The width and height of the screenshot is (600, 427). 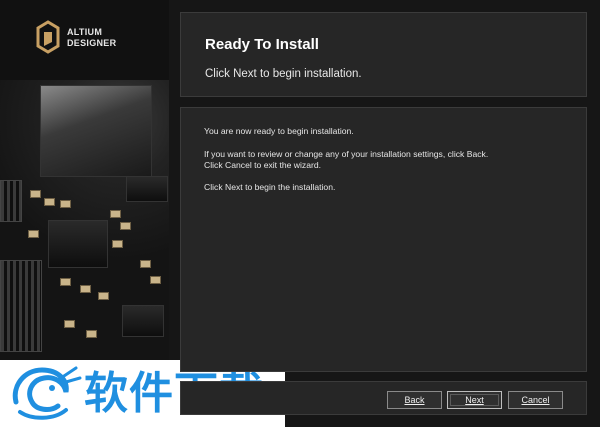 I want to click on cancel-button: Cancel, so click(x=535, y=400).